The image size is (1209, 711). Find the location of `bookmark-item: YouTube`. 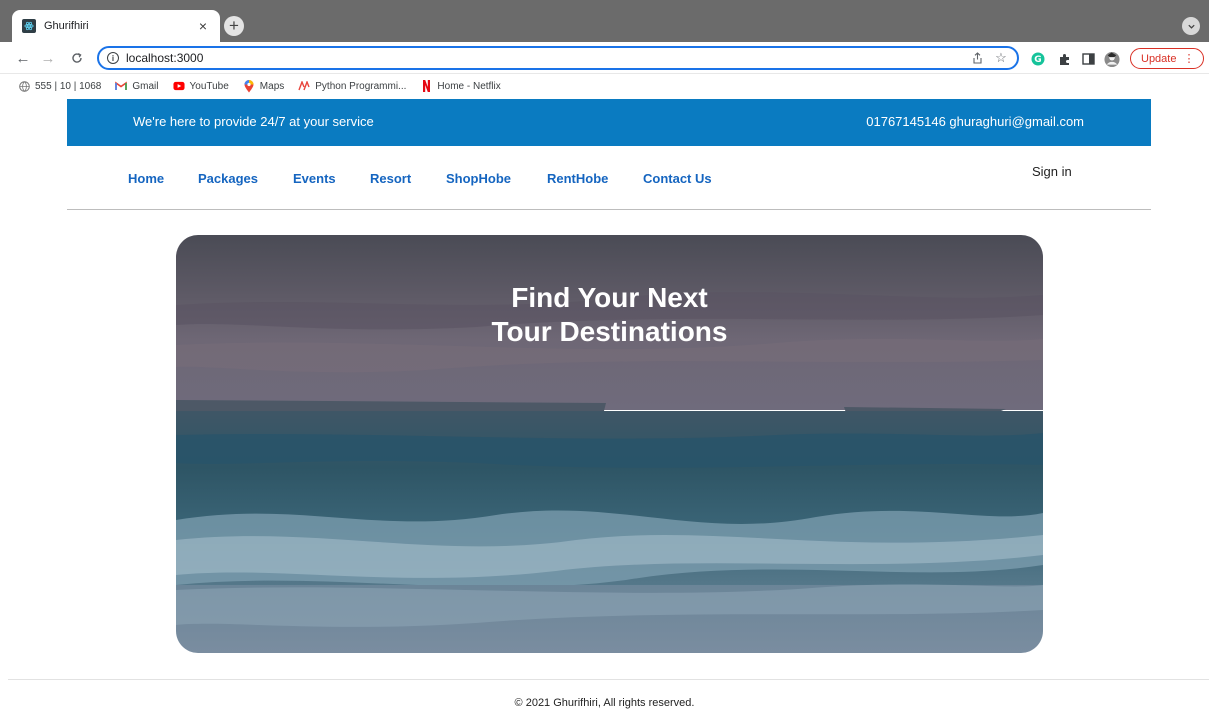

bookmark-item: YouTube is located at coordinates (200, 86).